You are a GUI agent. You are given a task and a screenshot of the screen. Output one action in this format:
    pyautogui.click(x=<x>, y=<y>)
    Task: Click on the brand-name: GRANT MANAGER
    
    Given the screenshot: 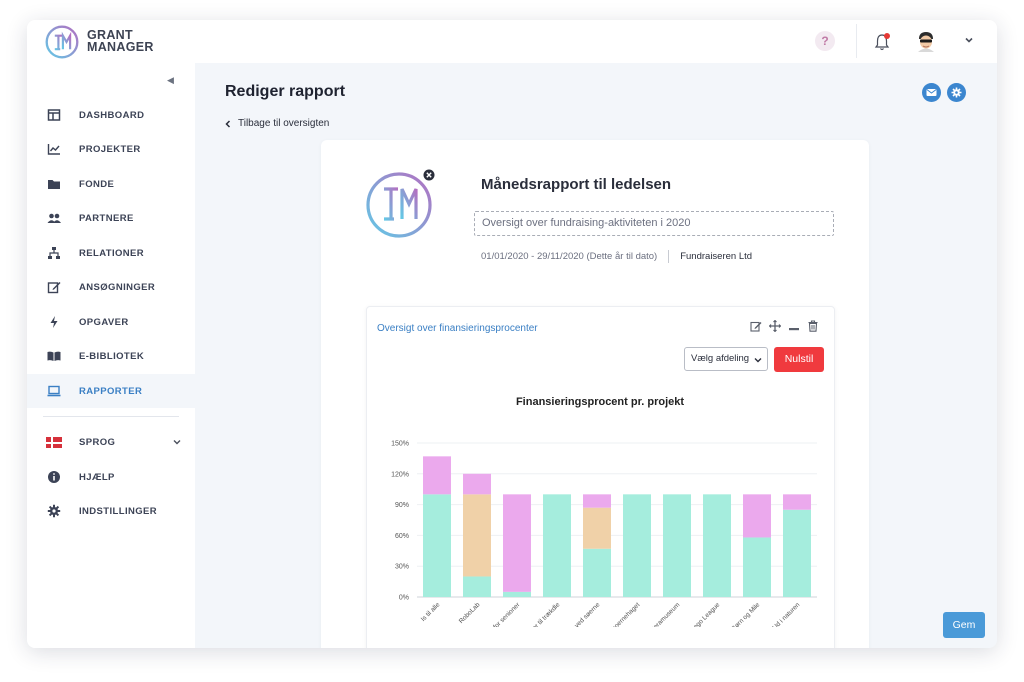 What is the action you would take?
    pyautogui.click(x=120, y=41)
    